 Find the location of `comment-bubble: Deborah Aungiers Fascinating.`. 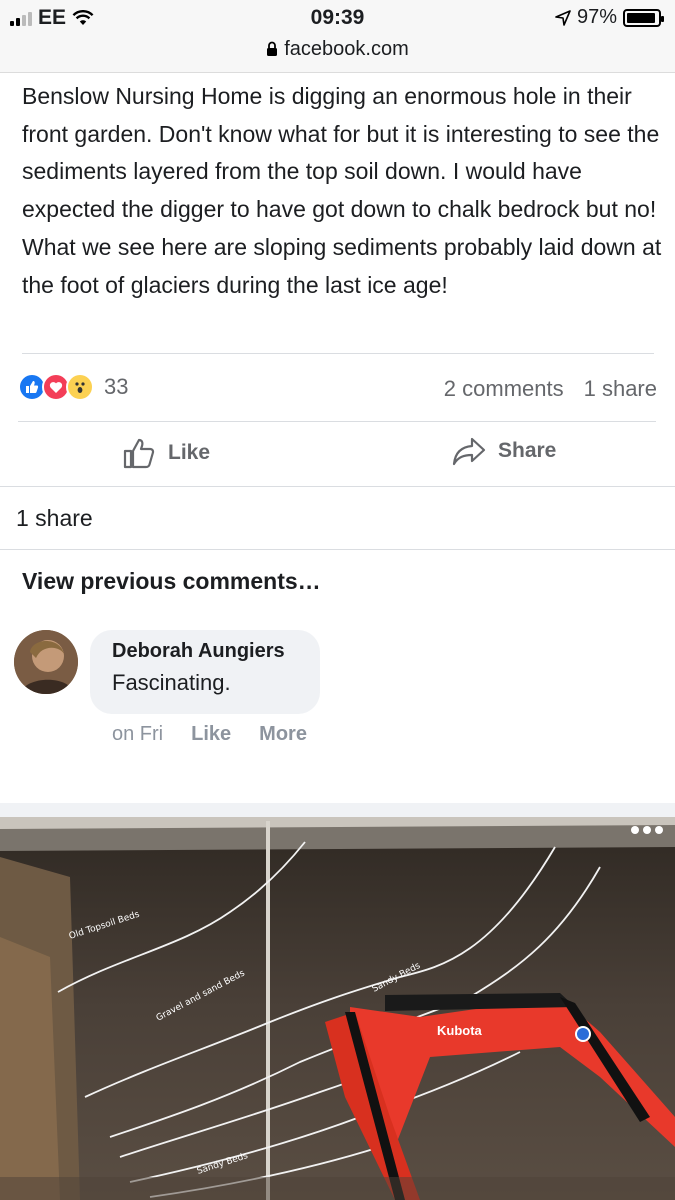

comment-bubble: Deborah Aungiers Fascinating. is located at coordinates (205, 672).